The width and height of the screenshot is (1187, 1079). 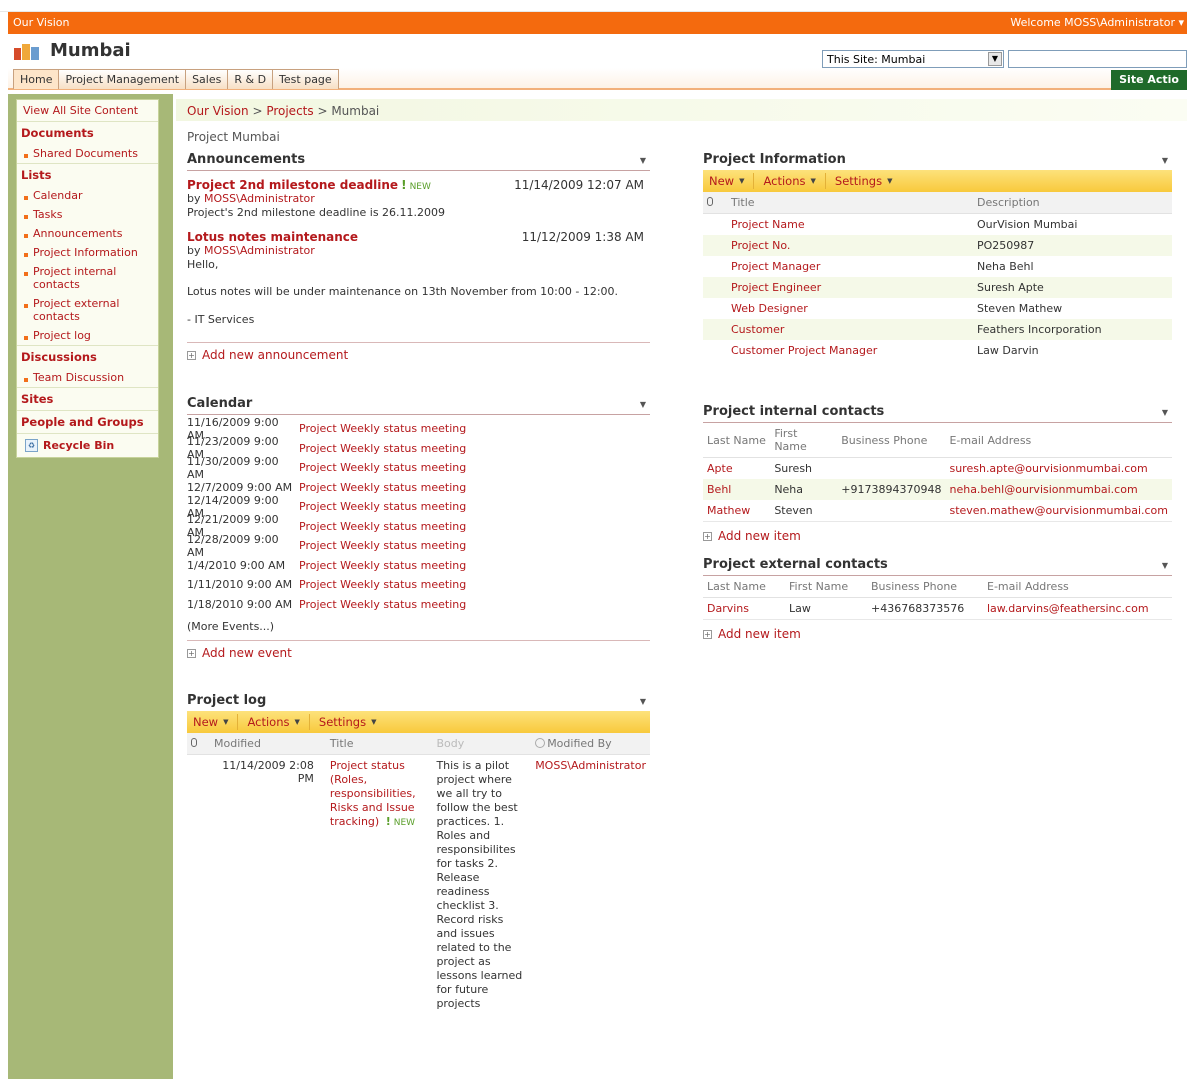 I want to click on contact-email-link: suresh.apte@ourvisionmumbai.com, so click(x=1058, y=469).